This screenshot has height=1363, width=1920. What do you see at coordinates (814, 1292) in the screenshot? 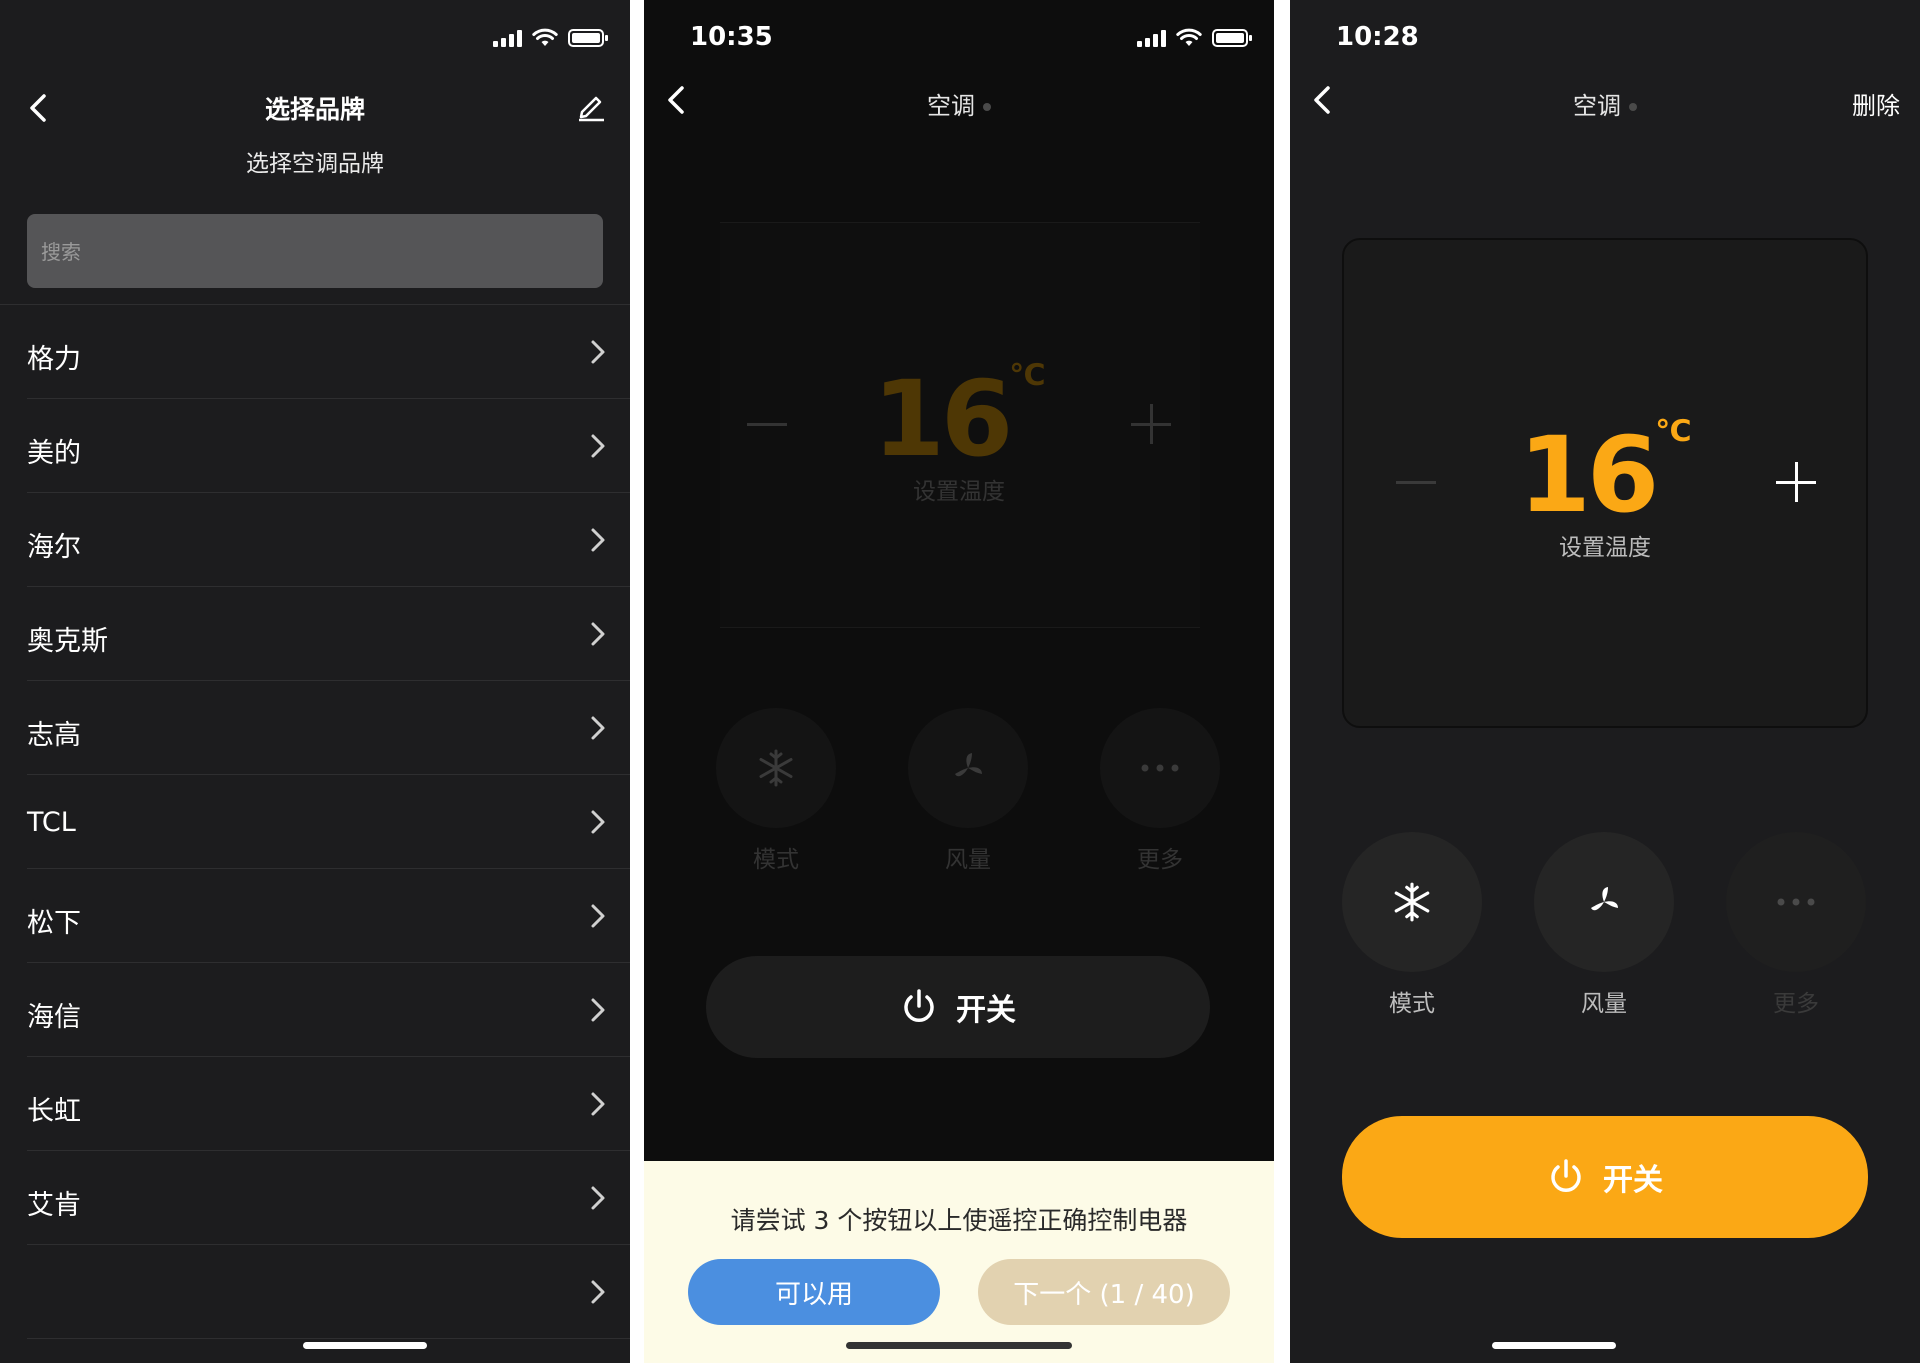
I see `works-button: 可以用` at bounding box center [814, 1292].